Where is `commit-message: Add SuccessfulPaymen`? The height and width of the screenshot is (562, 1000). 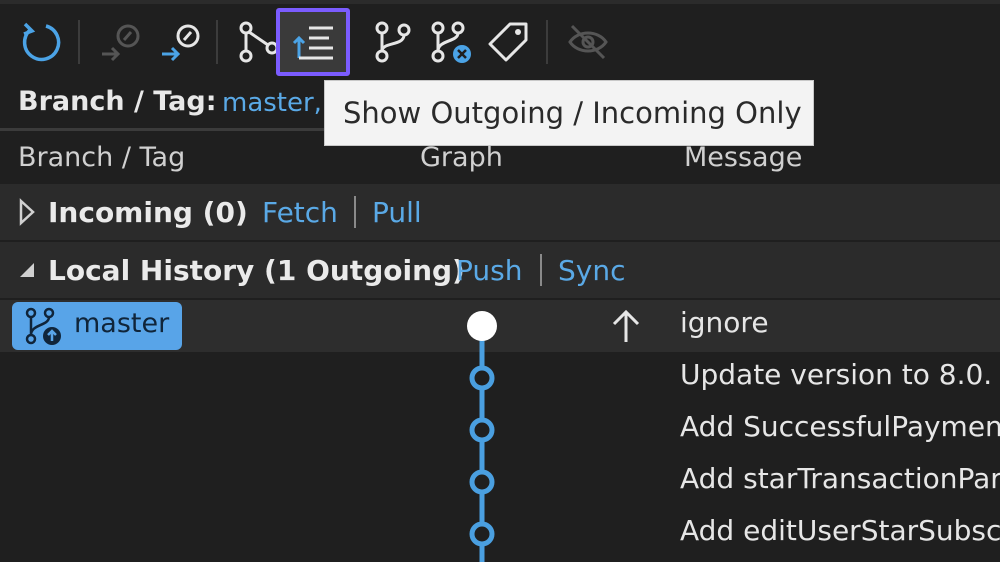 commit-message: Add SuccessfulPaymen is located at coordinates (840, 426).